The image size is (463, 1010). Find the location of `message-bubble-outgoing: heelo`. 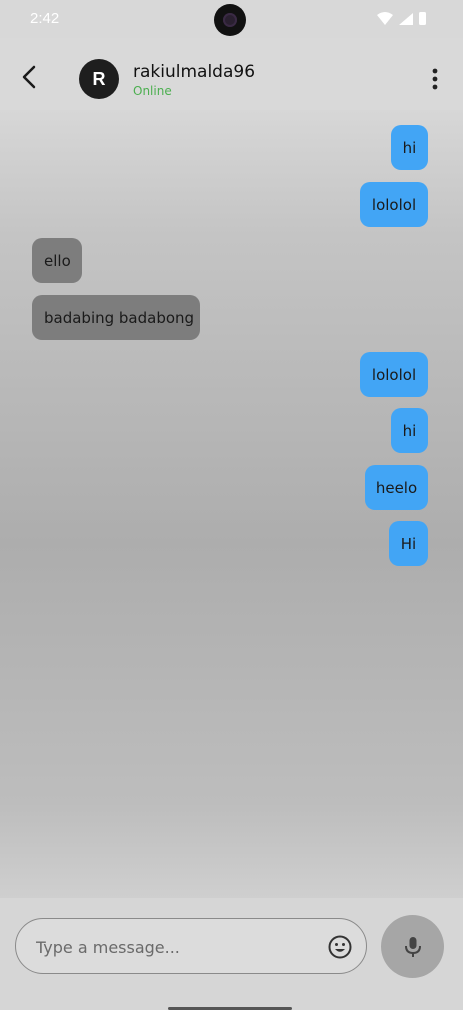

message-bubble-outgoing: heelo is located at coordinates (396, 487).